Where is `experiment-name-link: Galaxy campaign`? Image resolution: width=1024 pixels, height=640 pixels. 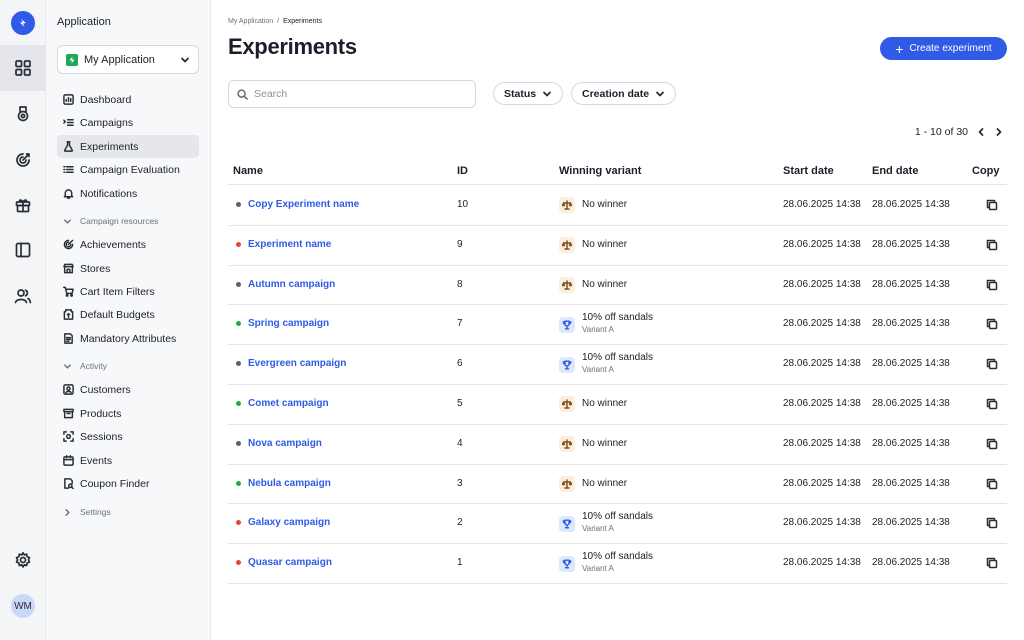 experiment-name-link: Galaxy campaign is located at coordinates (289, 522).